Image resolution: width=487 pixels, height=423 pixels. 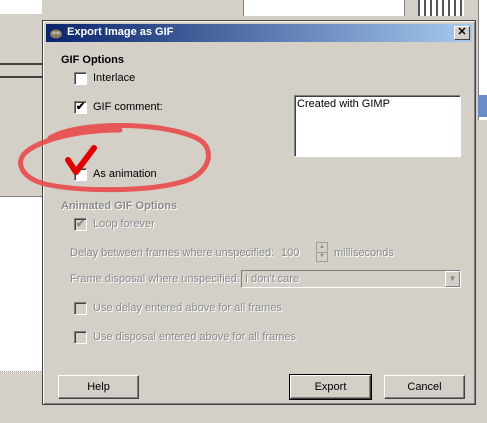 I want to click on delay-spinner: ▲ ▼, so click(x=322, y=252).